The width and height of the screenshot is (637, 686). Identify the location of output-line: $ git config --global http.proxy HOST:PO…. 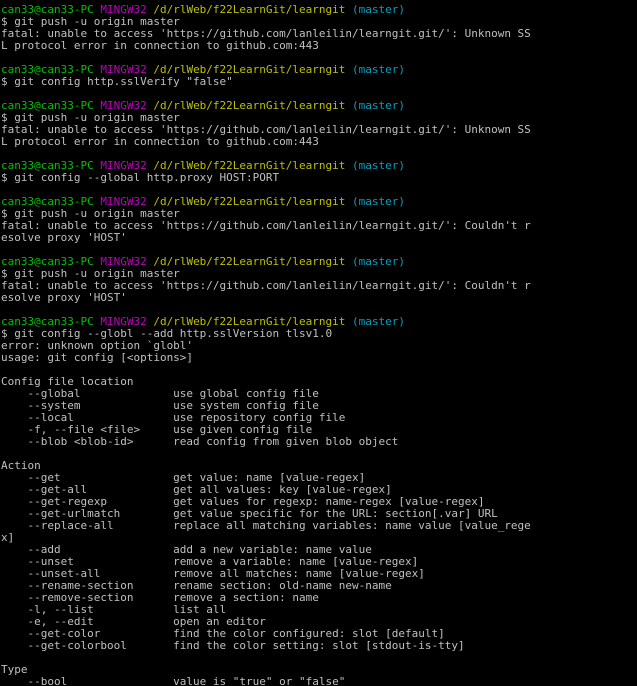
(140, 177).